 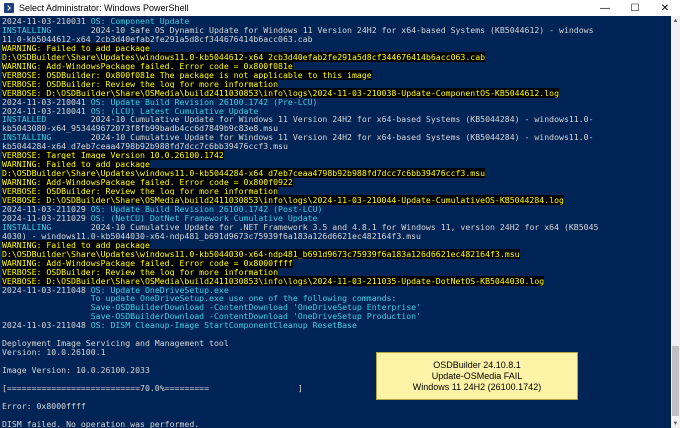 I want to click on overlay-os: Windows 11 24H2 (26100.1742), so click(x=477, y=386).